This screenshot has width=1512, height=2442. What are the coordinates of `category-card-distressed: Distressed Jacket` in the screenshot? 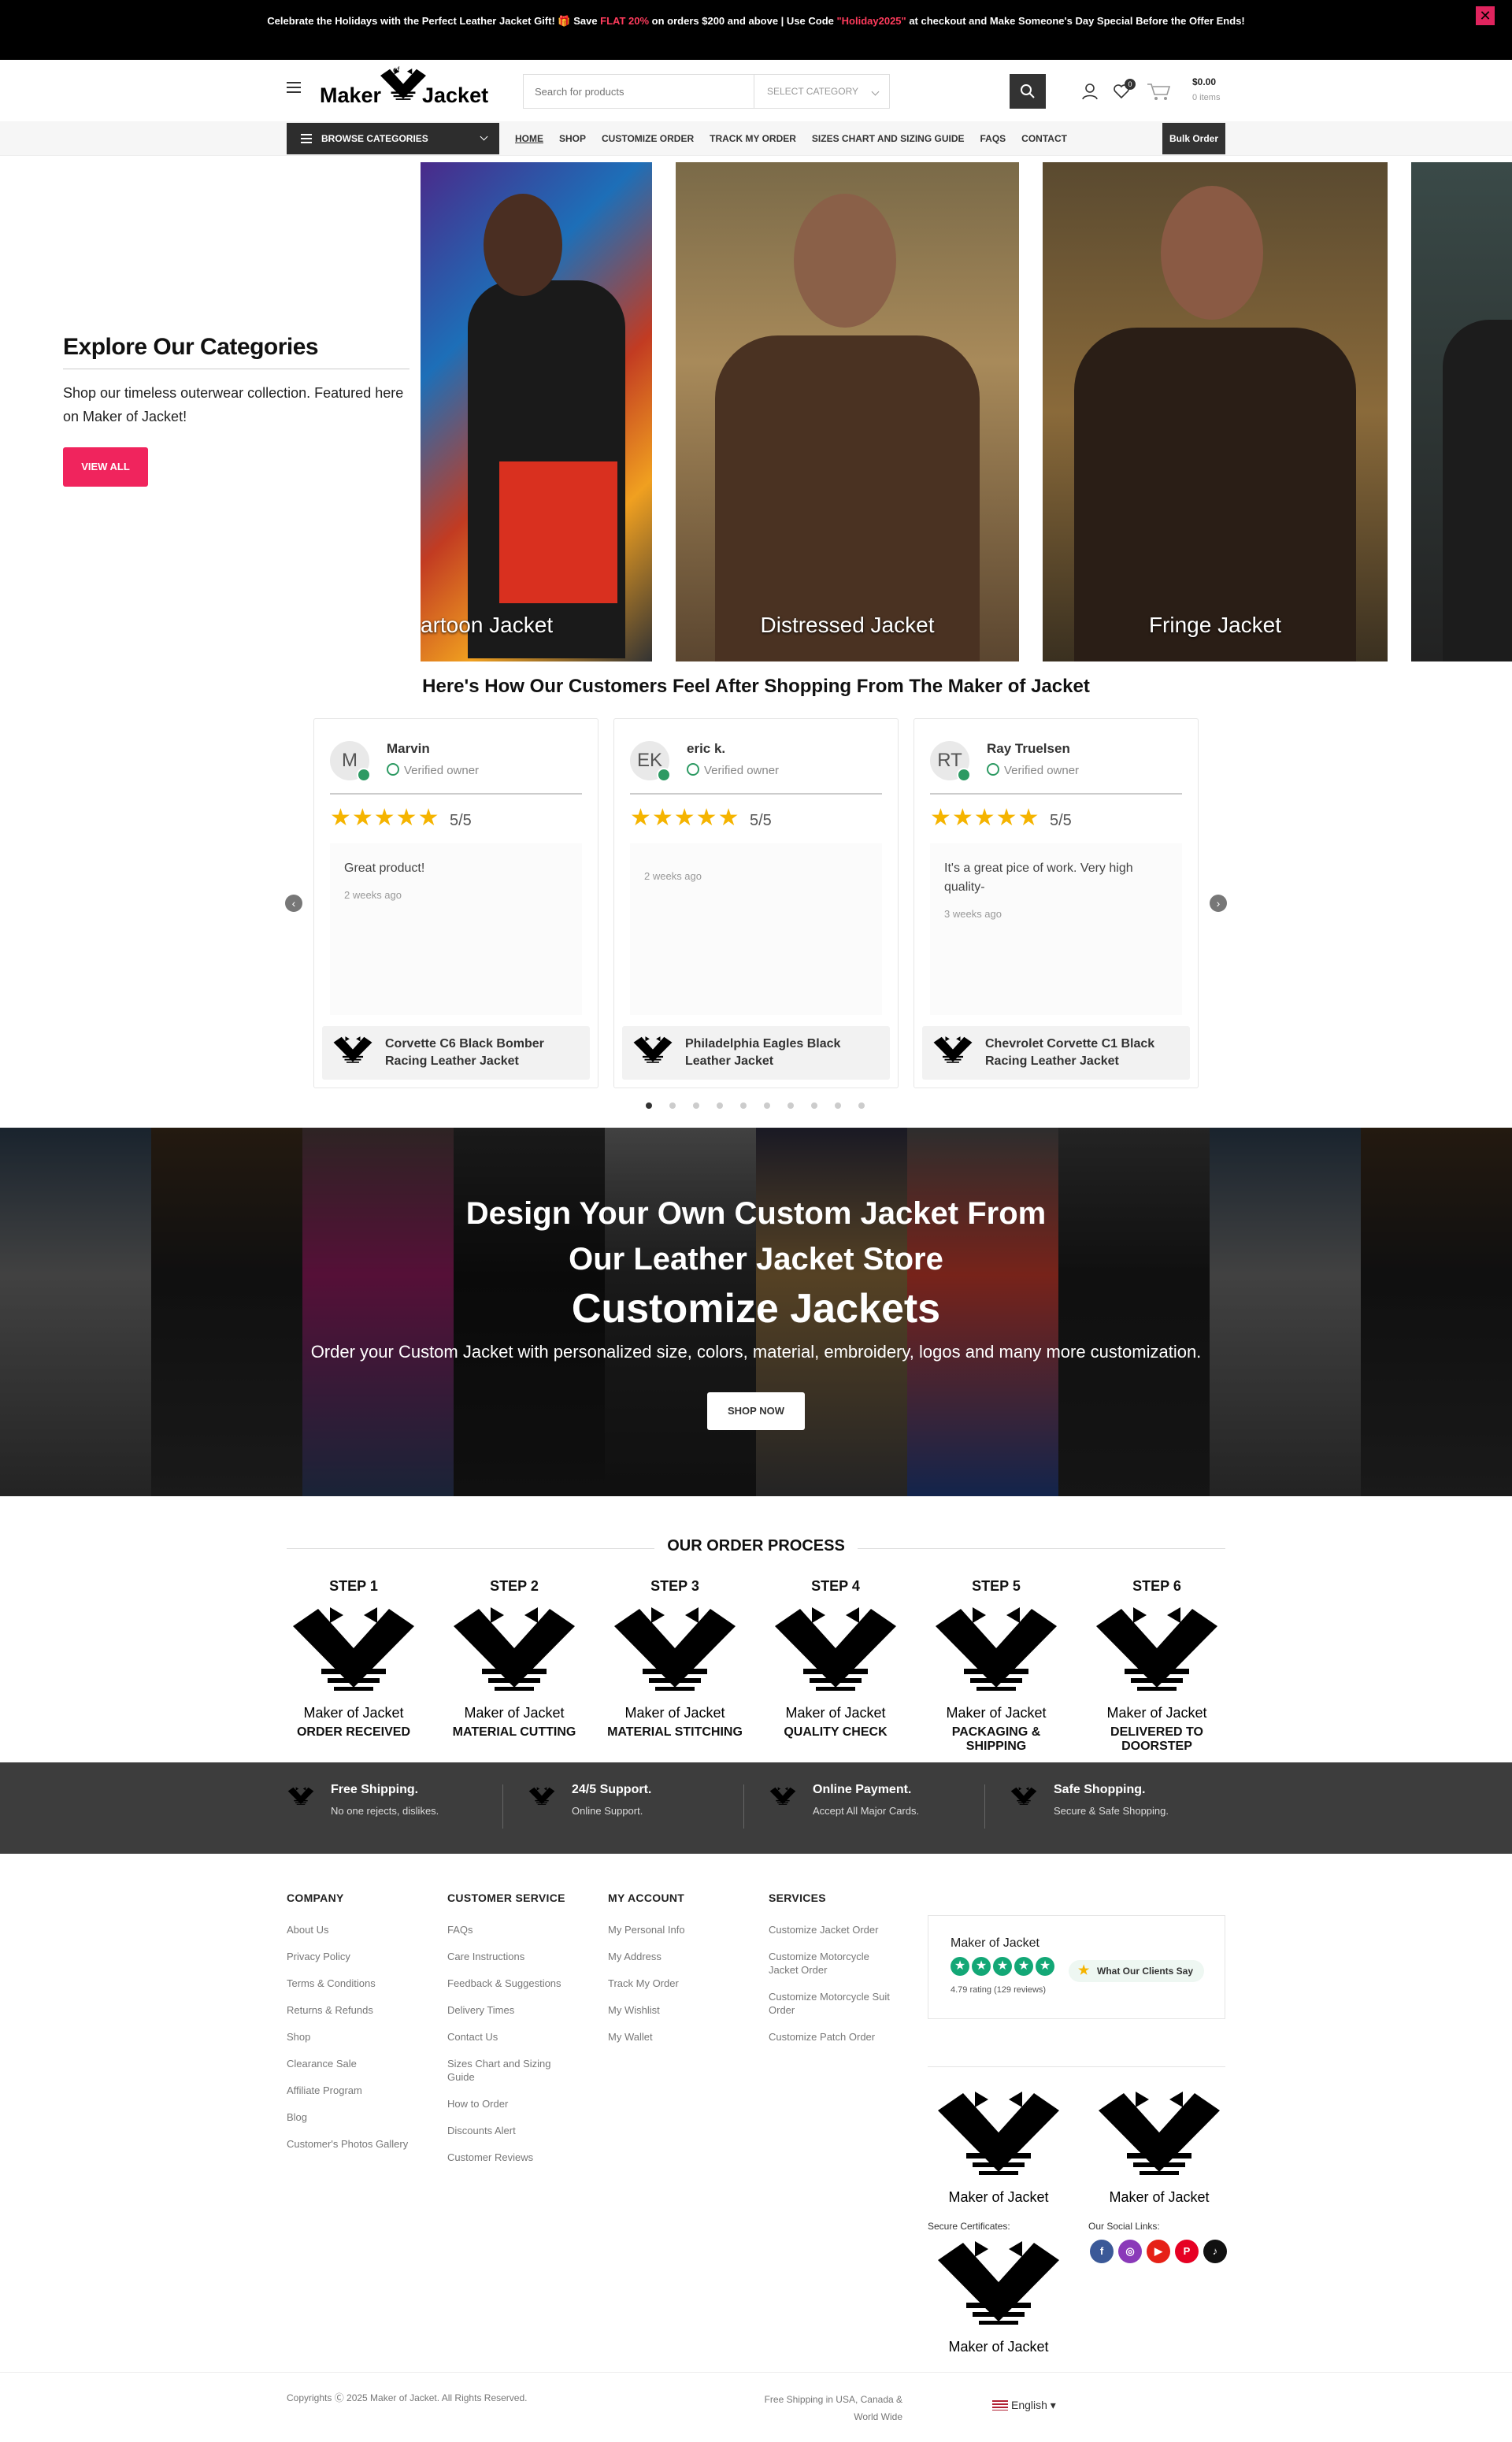 It's located at (847, 411).